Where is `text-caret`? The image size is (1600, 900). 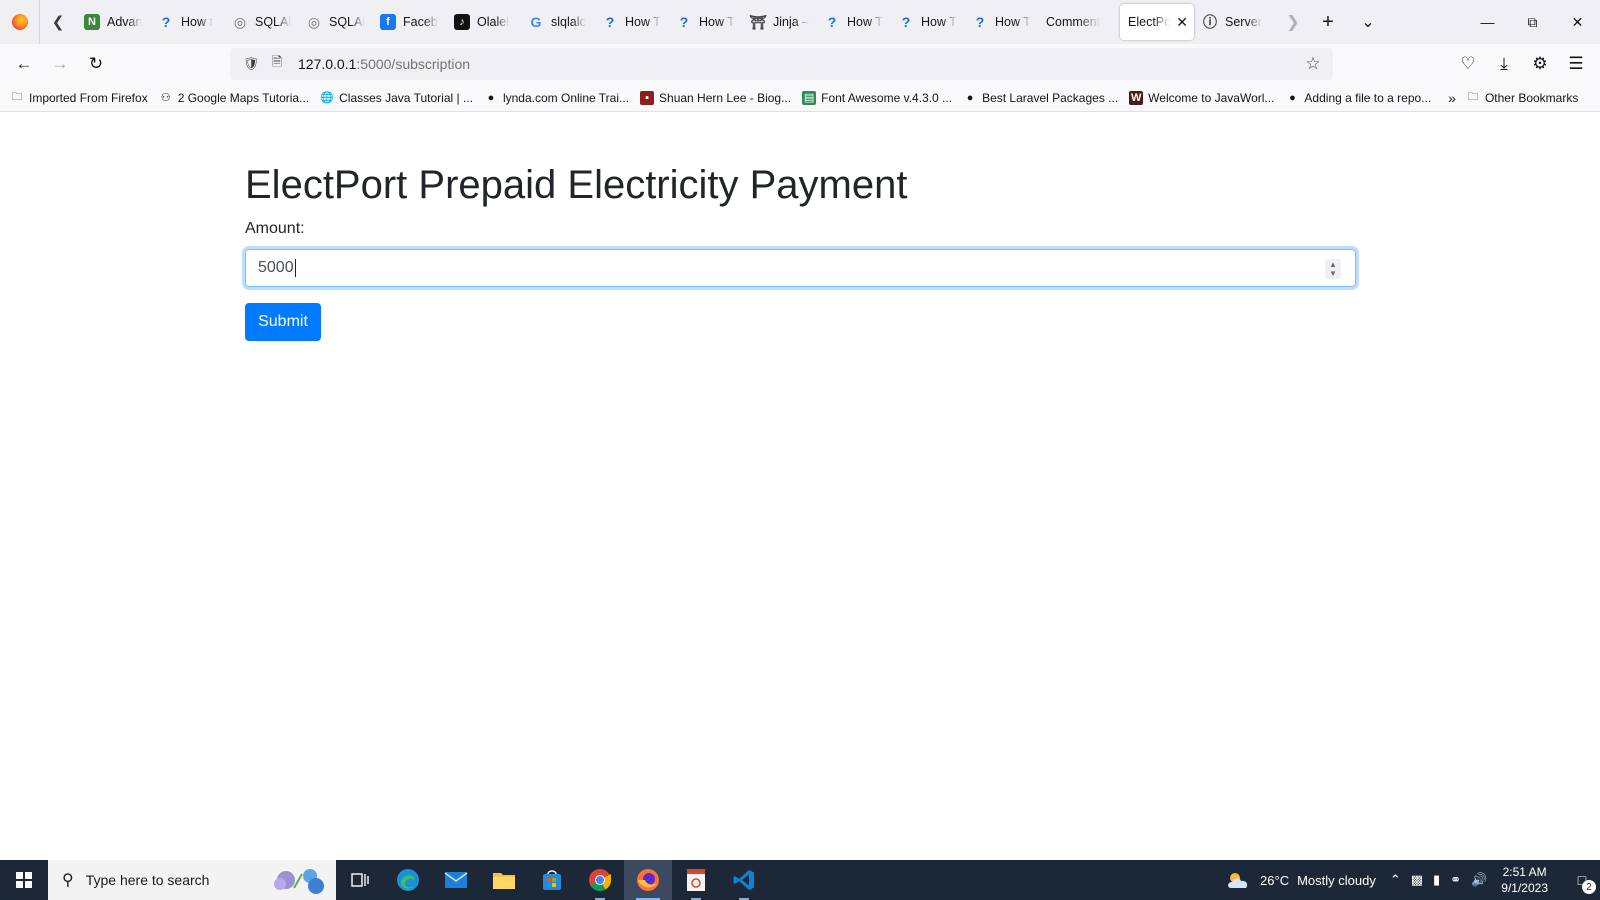
text-caret is located at coordinates (295, 268).